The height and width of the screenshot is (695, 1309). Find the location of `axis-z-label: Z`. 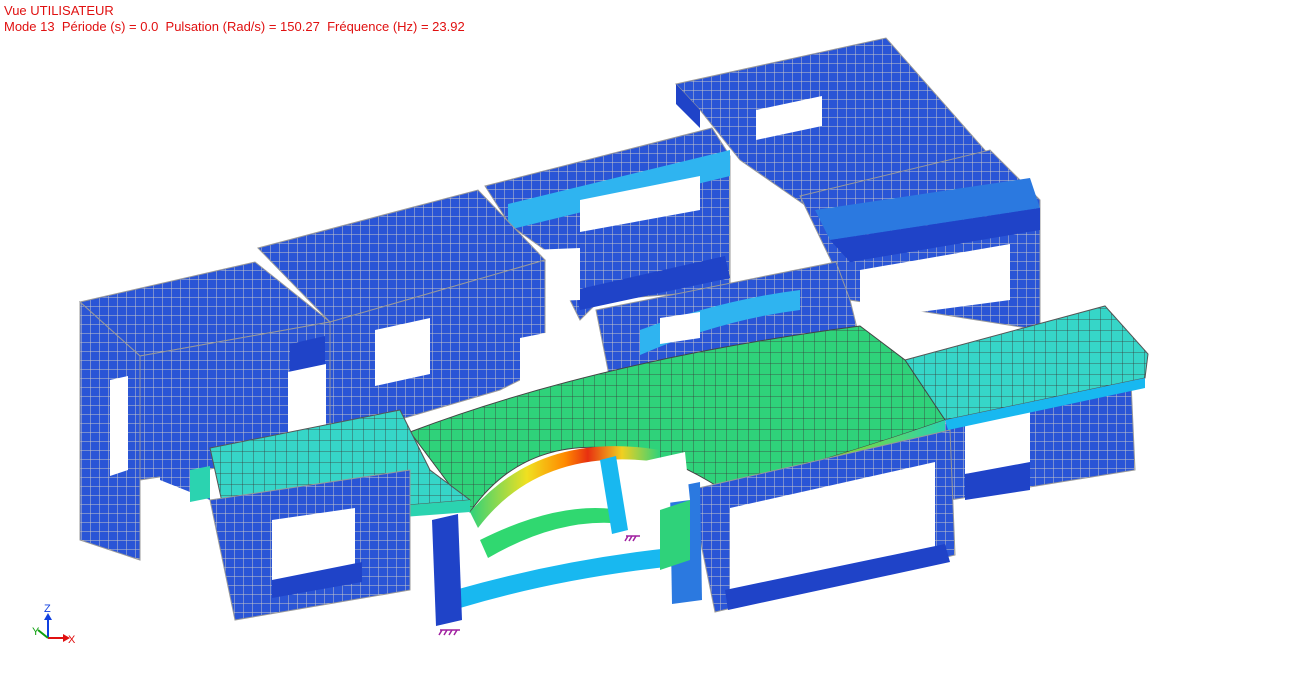

axis-z-label: Z is located at coordinates (47, 609).